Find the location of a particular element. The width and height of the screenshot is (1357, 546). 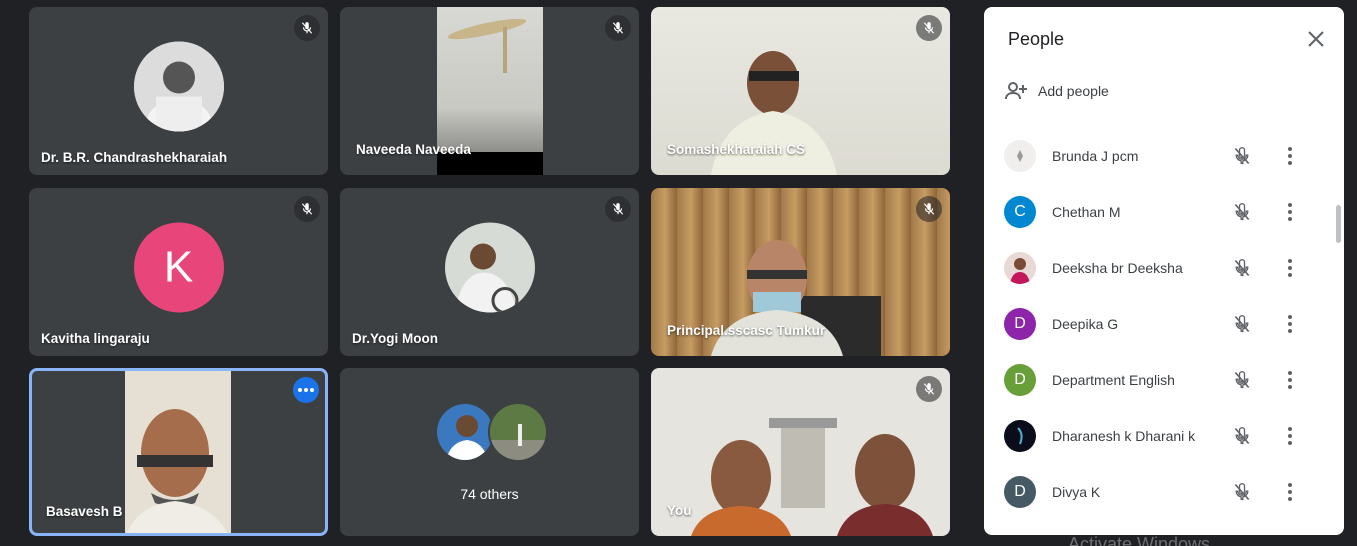

participant-name: Dharanesh k Dharani k is located at coordinates (1124, 436).